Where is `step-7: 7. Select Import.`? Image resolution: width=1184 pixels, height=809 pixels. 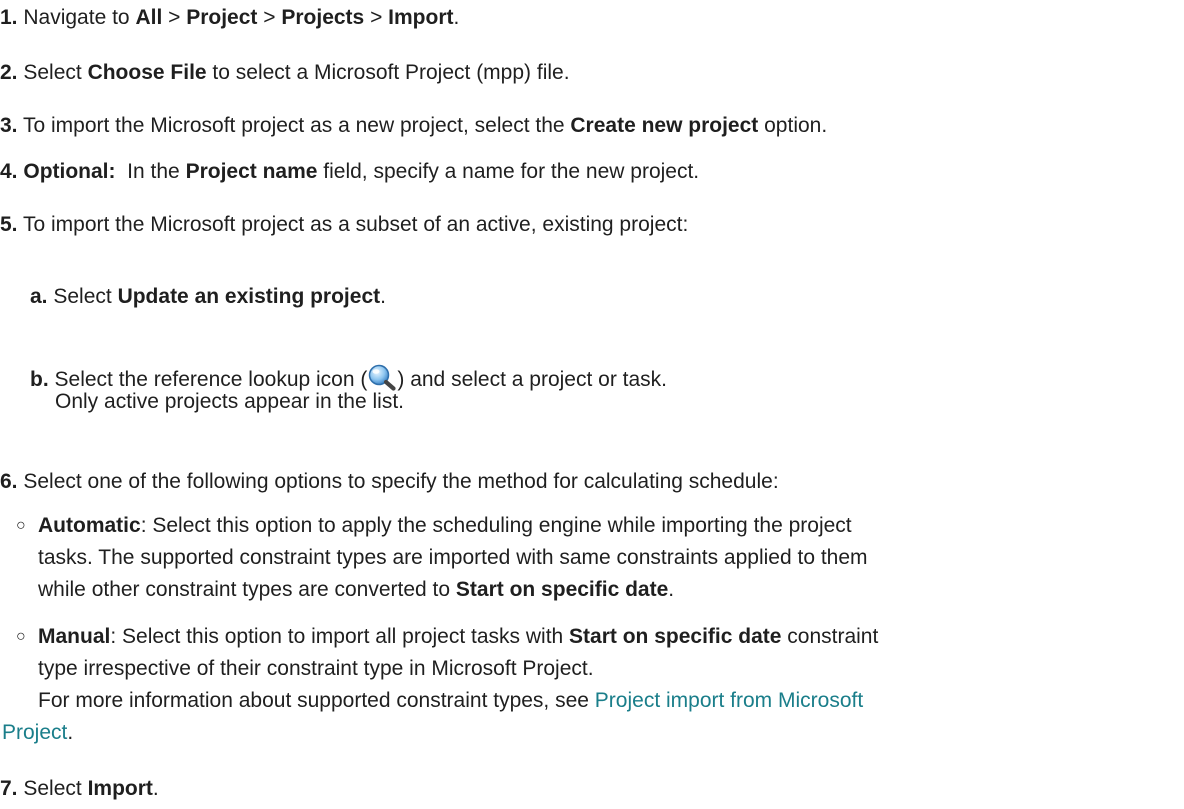 step-7: 7. Select Import. is located at coordinates (592, 789).